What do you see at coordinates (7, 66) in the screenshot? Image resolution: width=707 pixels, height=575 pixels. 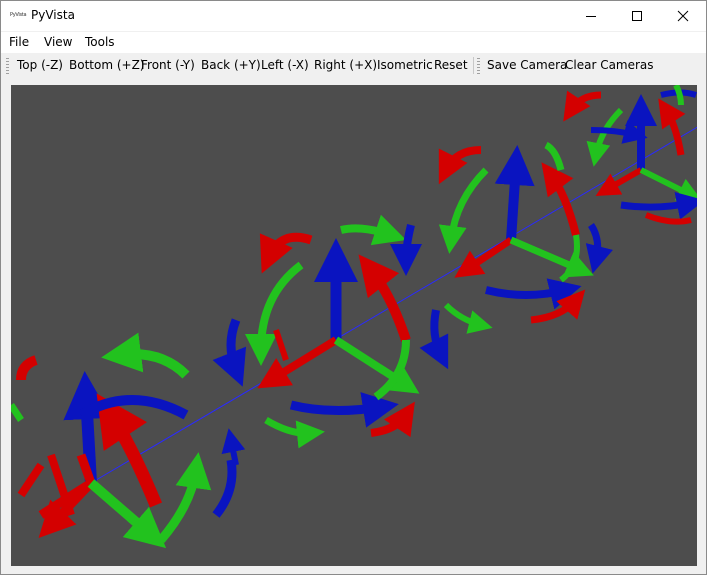 I see `toolbar-grip` at bounding box center [7, 66].